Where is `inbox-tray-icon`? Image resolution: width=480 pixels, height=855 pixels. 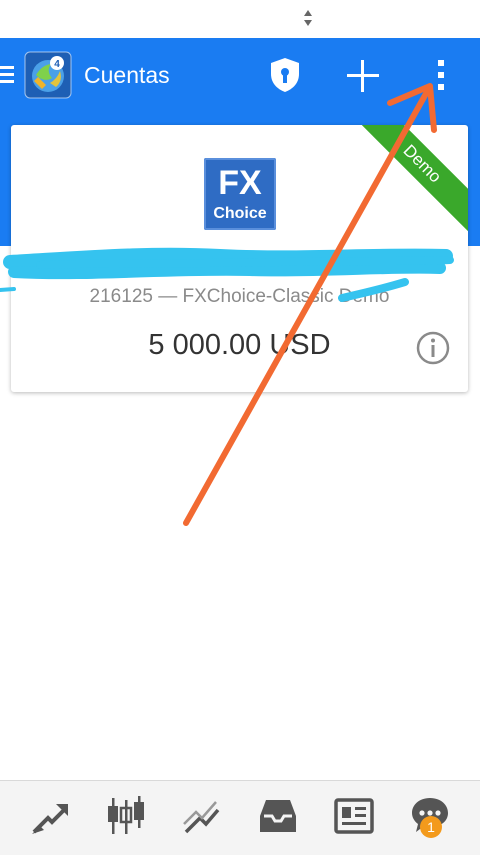 inbox-tray-icon is located at coordinates (278, 816).